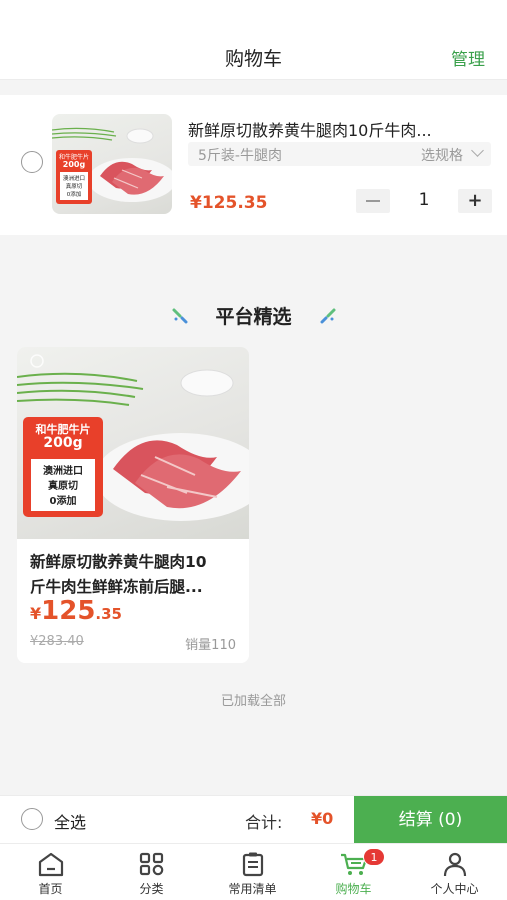 The height and width of the screenshot is (900, 507). Describe the element at coordinates (74, 164) in the screenshot. I see `thumb-badge-weight: 200g` at that location.